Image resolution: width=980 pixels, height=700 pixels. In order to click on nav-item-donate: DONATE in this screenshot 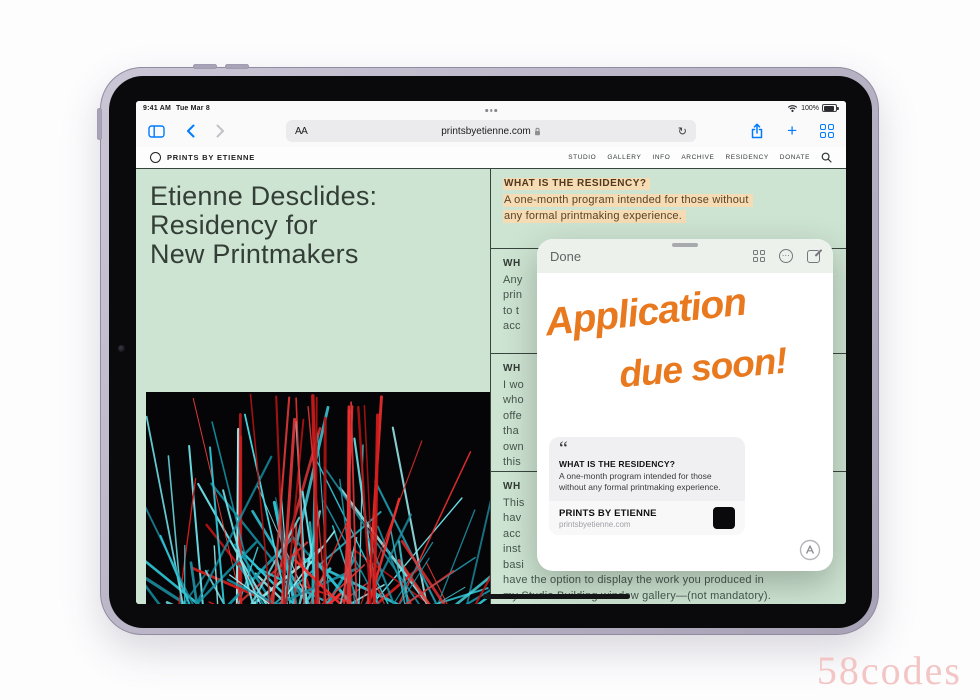, I will do `click(795, 157)`.